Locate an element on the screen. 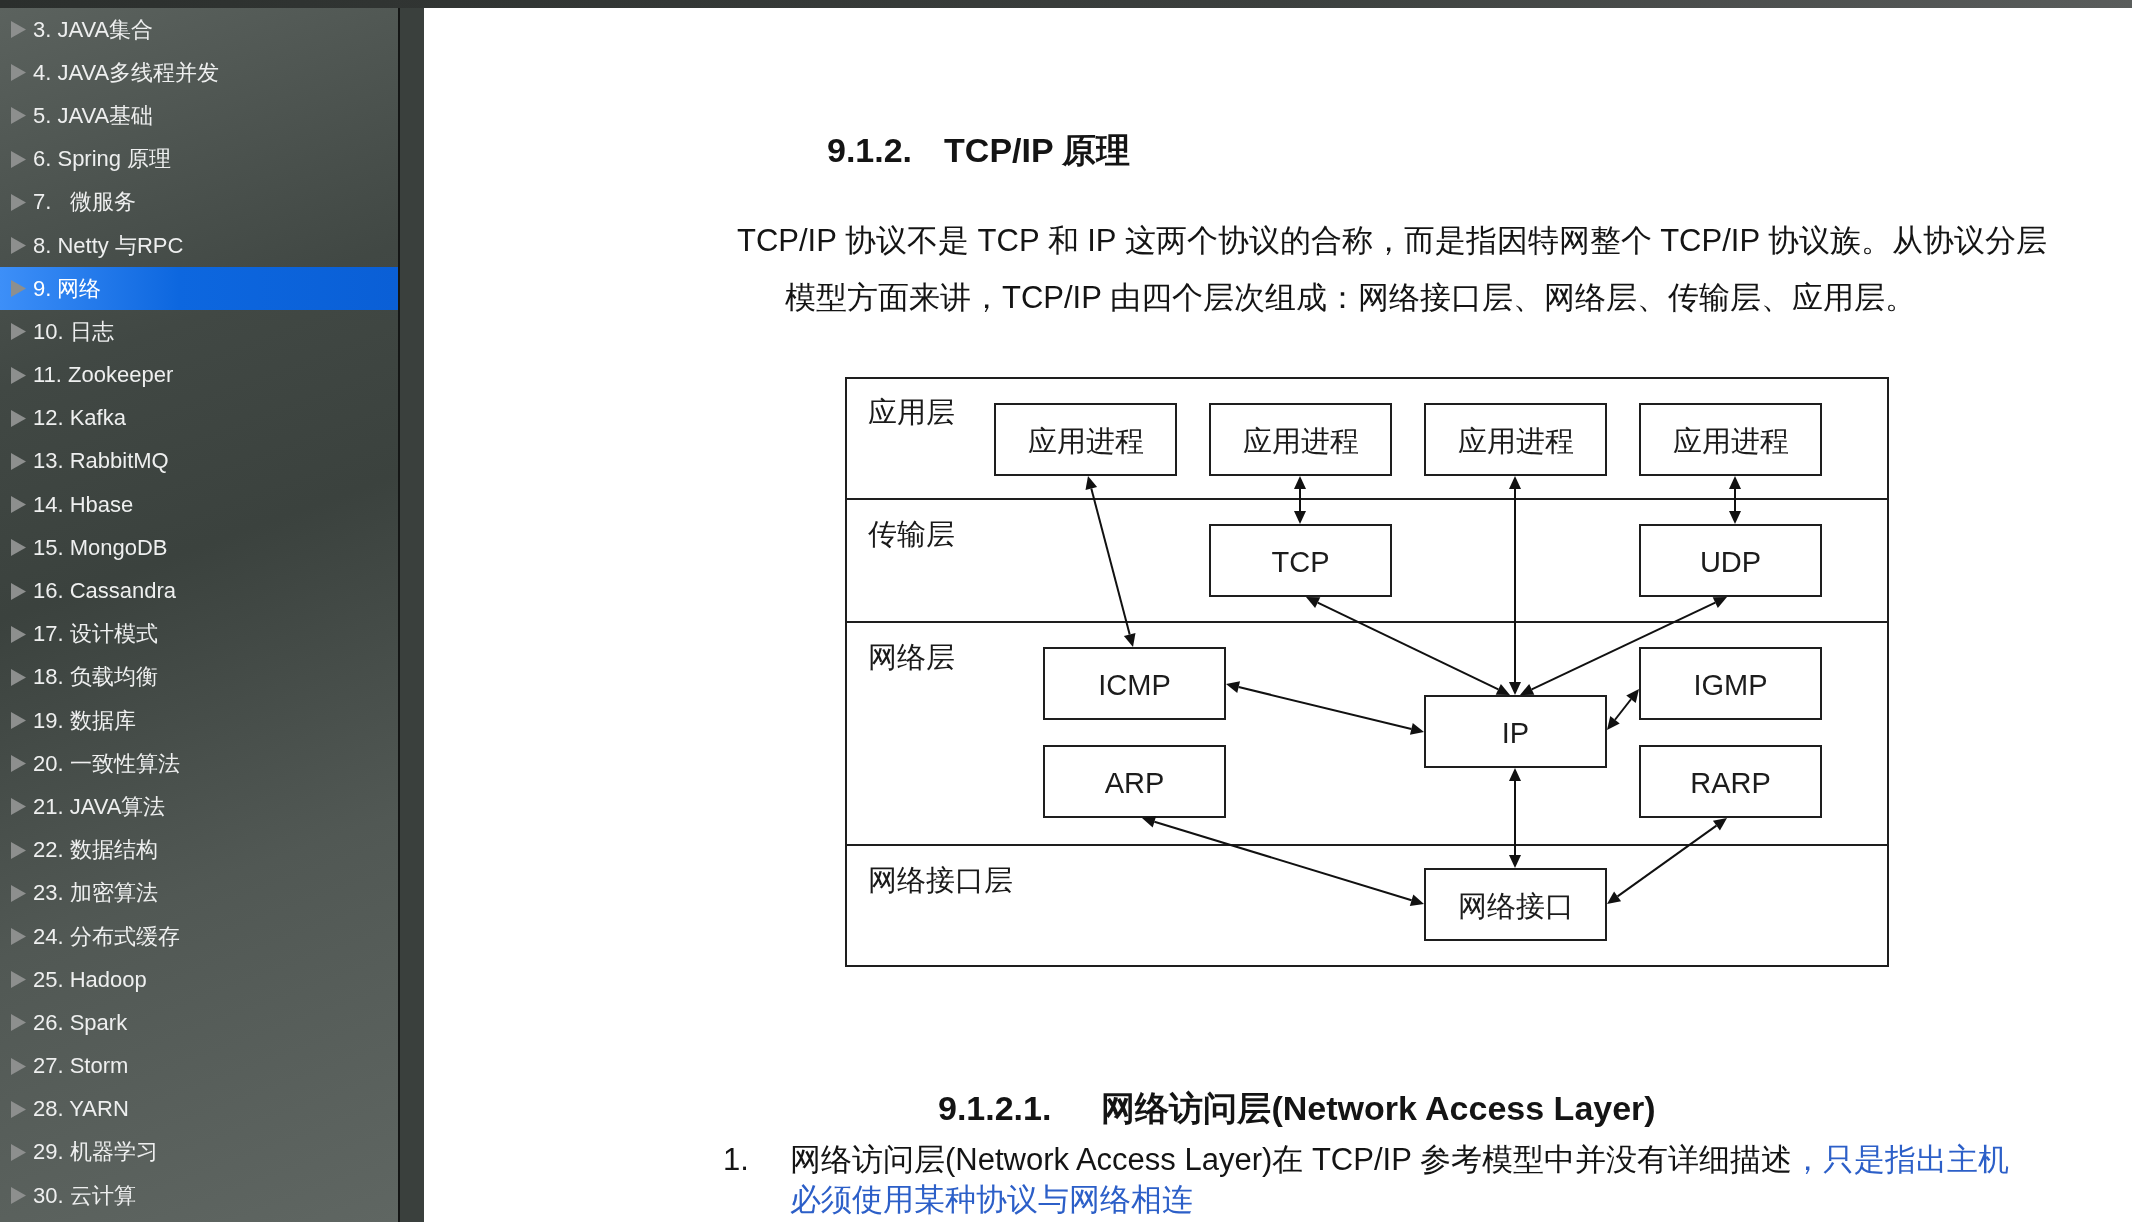  sidebar-item: 8. Netty 与RPC is located at coordinates (199, 245).